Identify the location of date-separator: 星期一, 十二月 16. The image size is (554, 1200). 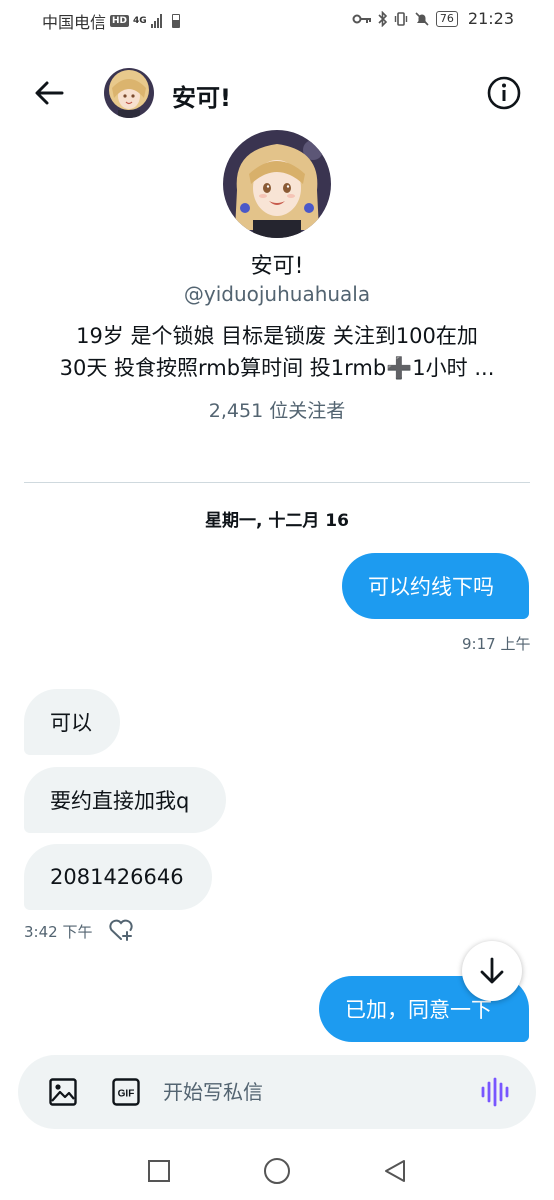
(277, 521).